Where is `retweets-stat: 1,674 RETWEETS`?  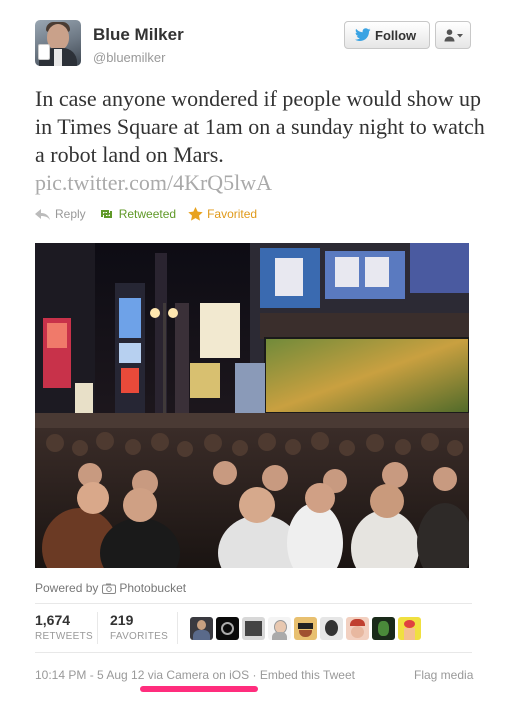
retweets-stat: 1,674 RETWEETS is located at coordinates (64, 627).